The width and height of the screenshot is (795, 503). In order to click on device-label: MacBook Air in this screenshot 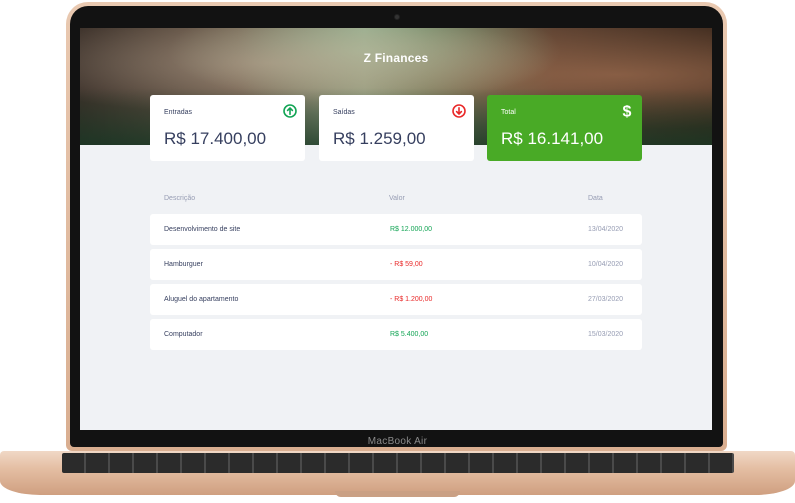, I will do `click(397, 441)`.